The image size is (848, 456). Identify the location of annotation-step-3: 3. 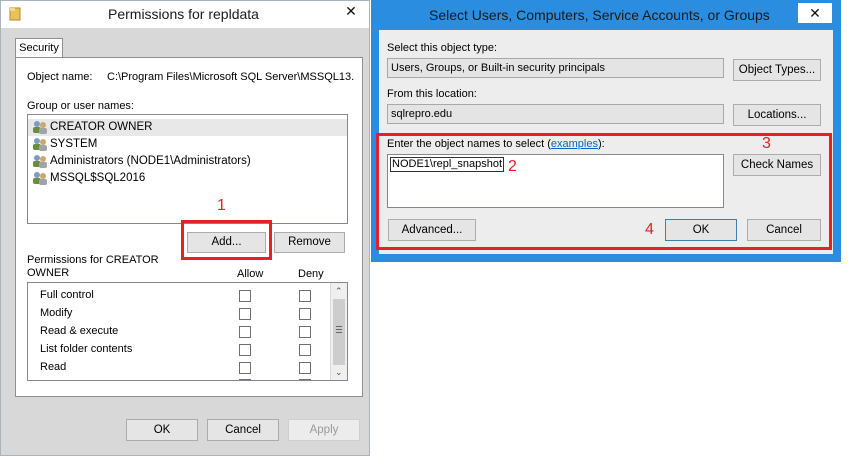
(766, 143).